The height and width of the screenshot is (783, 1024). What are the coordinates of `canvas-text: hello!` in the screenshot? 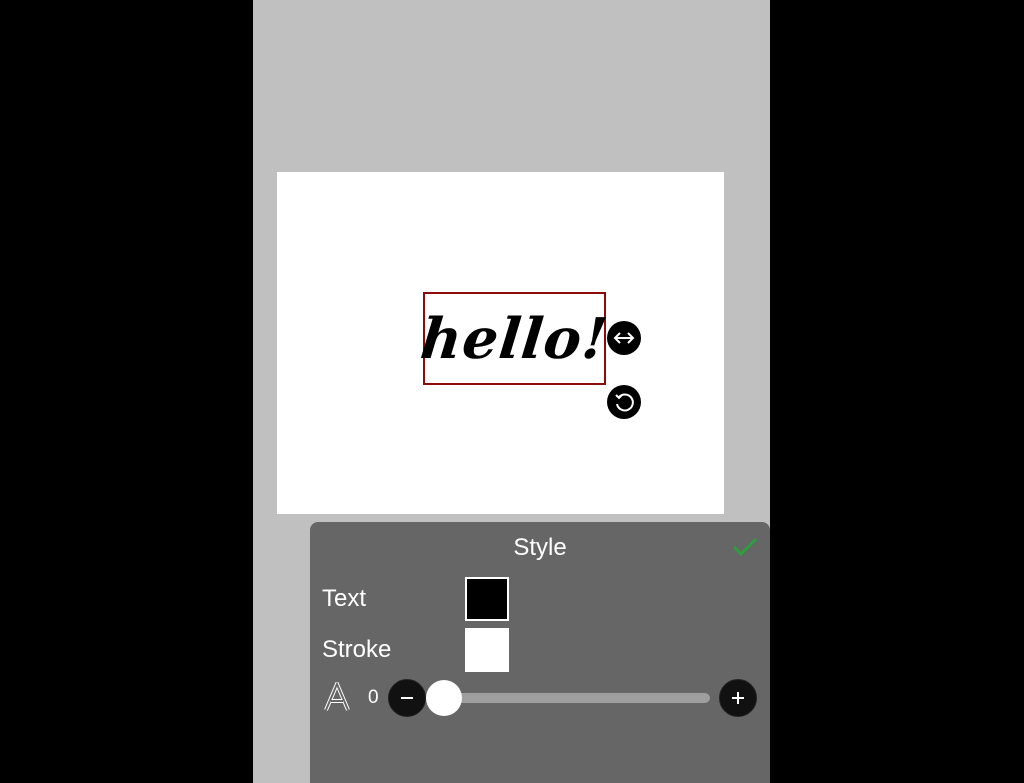 It's located at (514, 338).